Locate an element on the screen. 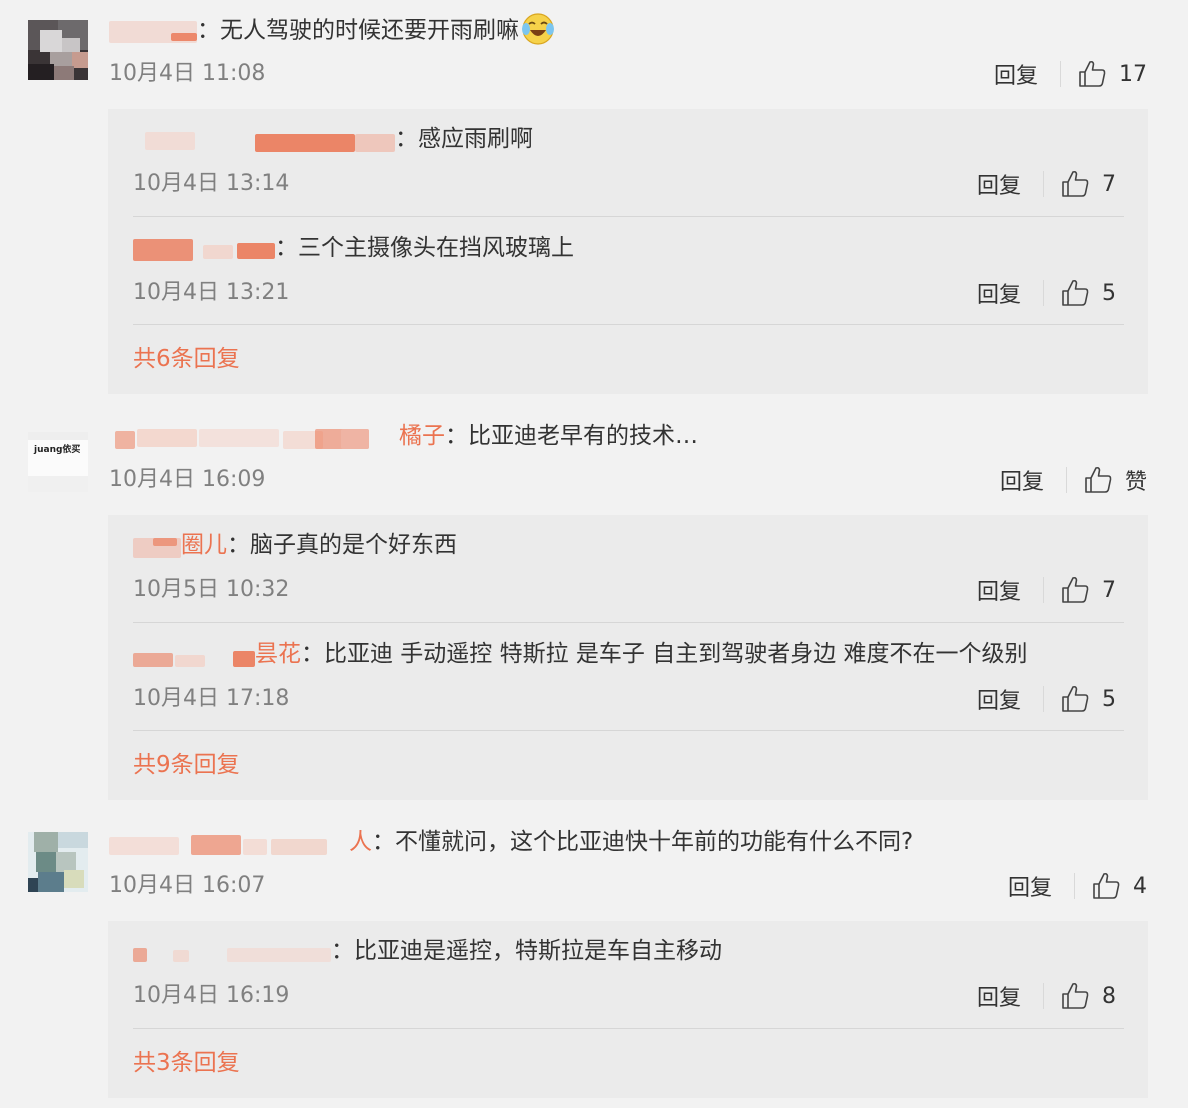  reply-content: ：三个主摄像头在挡风玻璃上 is located at coordinates (353, 248).